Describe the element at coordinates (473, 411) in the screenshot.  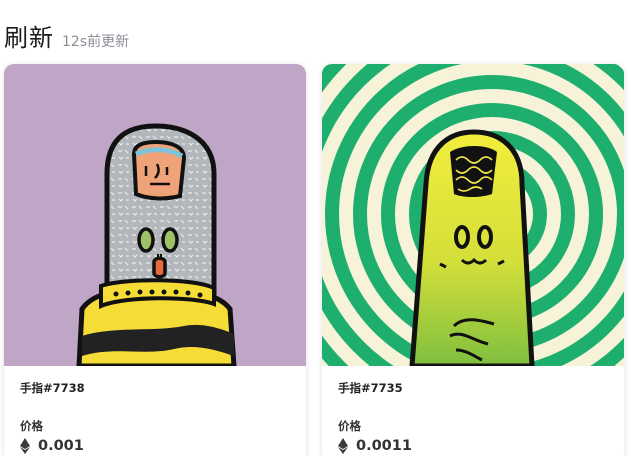
I see `card-info: 手指#7735 价格 0.0011` at that location.